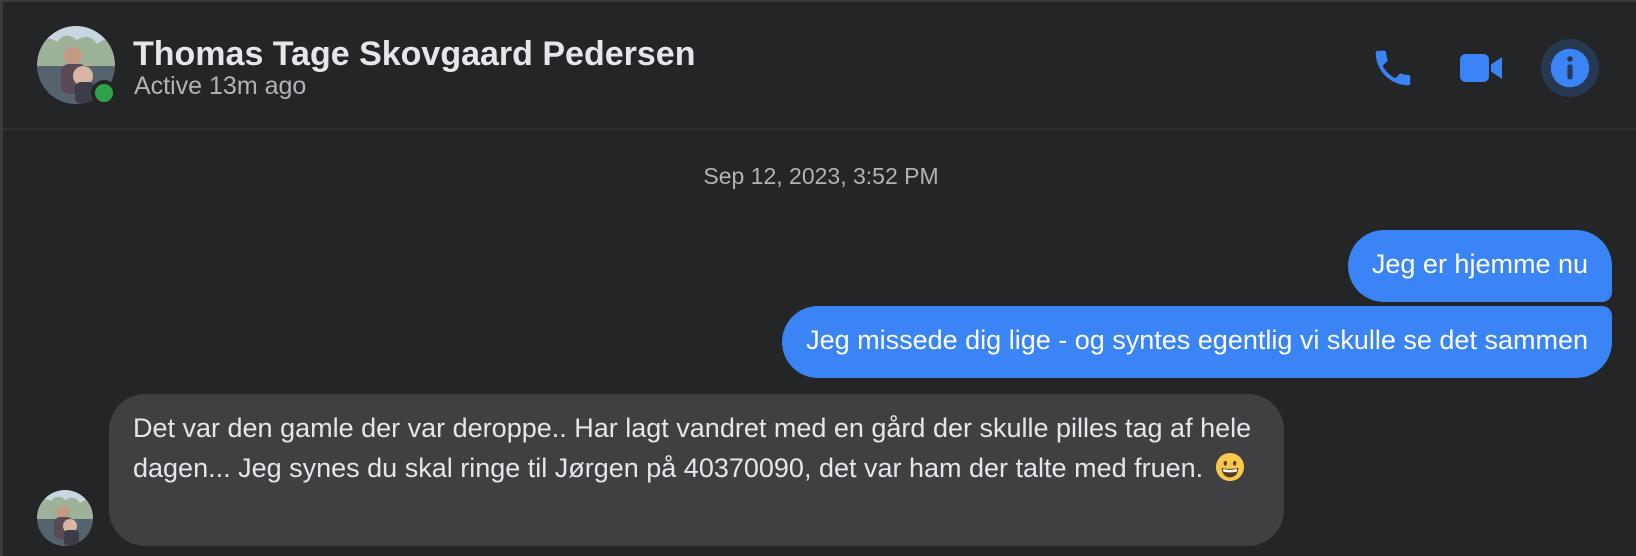 The width and height of the screenshot is (1636, 556). I want to click on outgoing-message: Jeg er hjemme nu, so click(1479, 266).